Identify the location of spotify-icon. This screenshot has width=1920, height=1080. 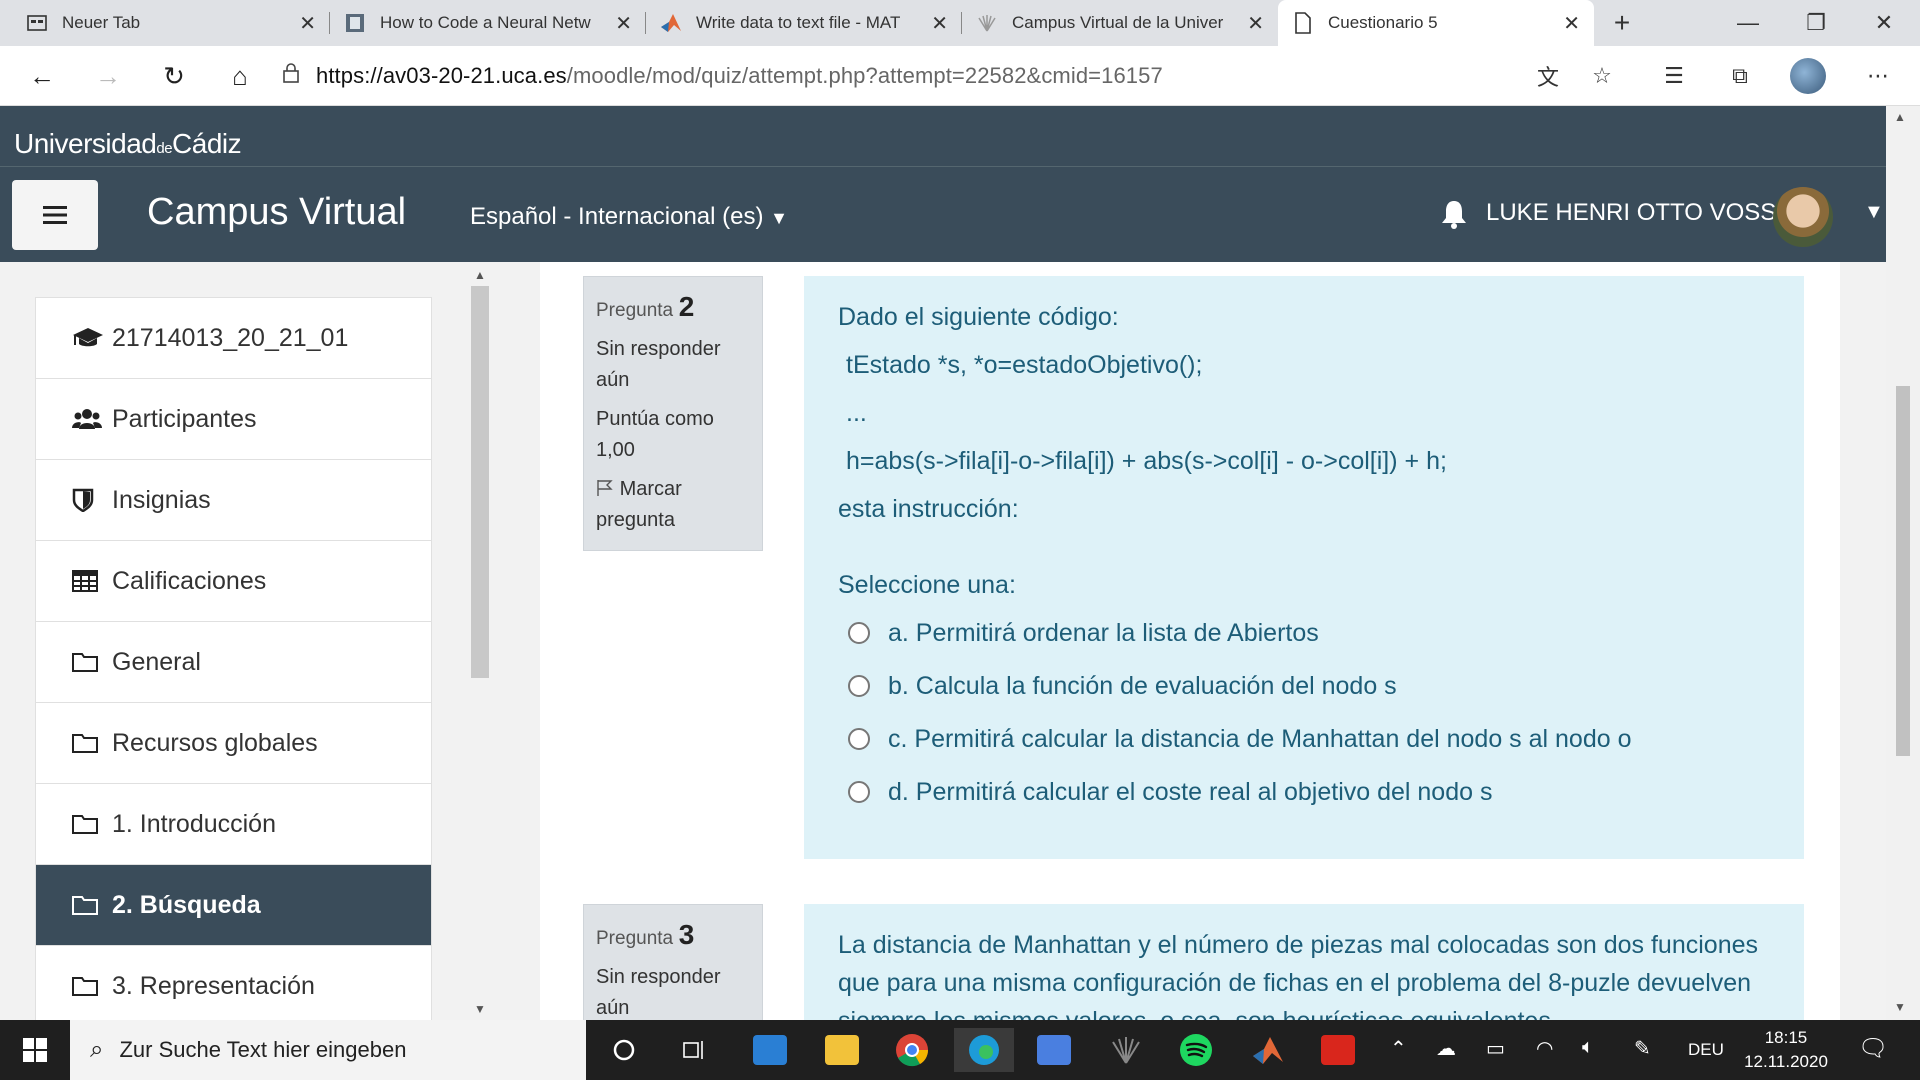
(1196, 1050).